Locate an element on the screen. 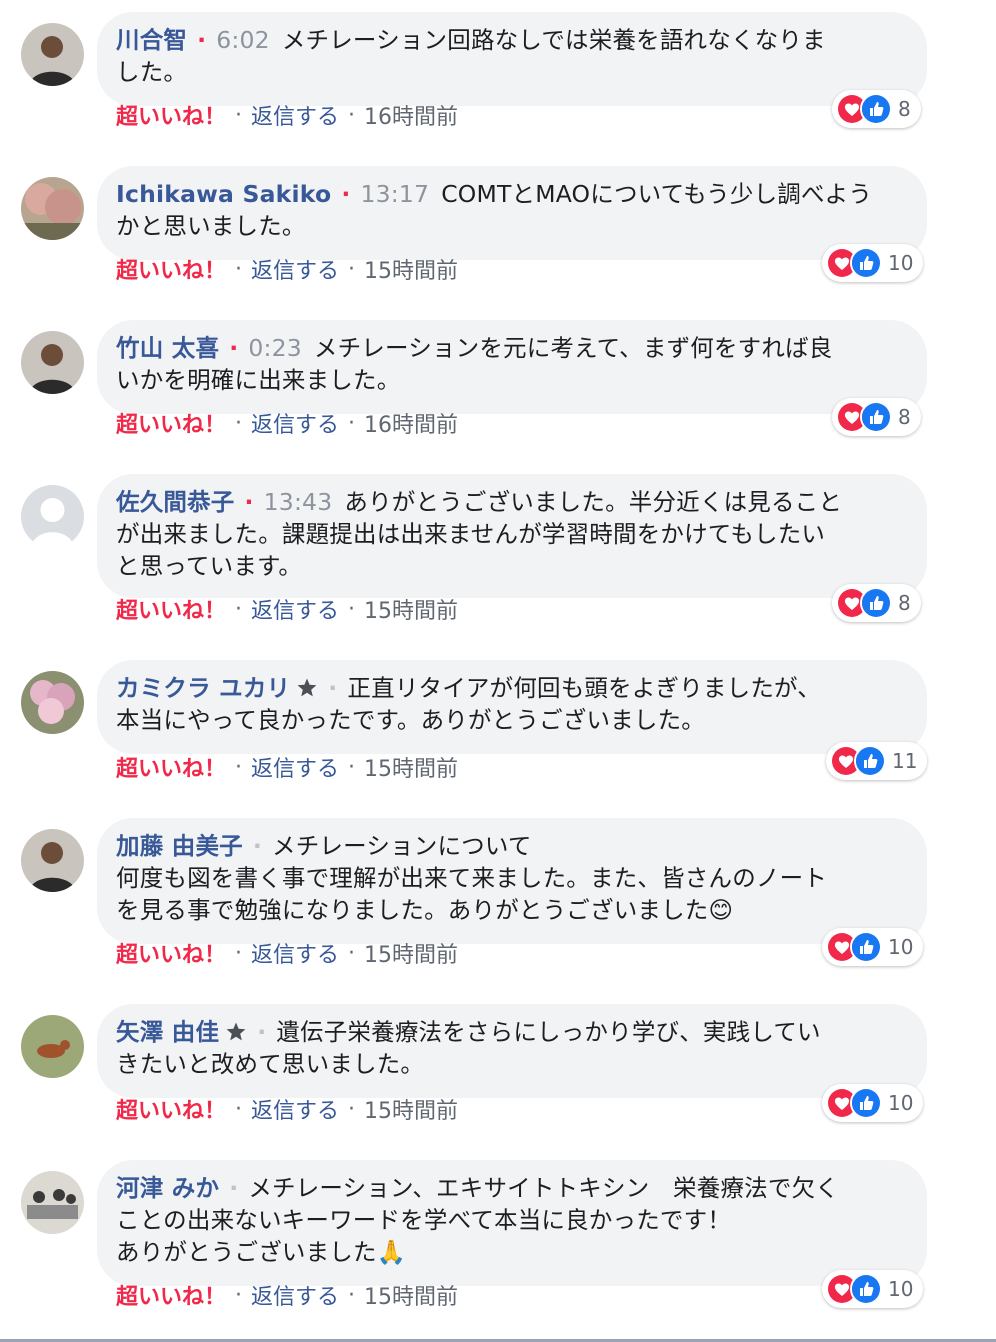 The height and width of the screenshot is (1342, 996). video-timestamp: 6:02 is located at coordinates (243, 40).